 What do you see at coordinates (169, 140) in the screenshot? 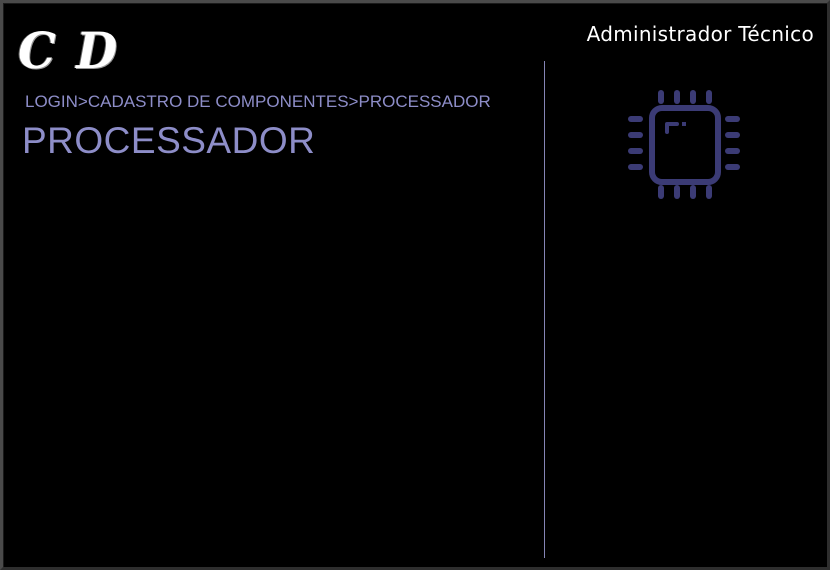
I see `page-title: PROCESSADOR` at bounding box center [169, 140].